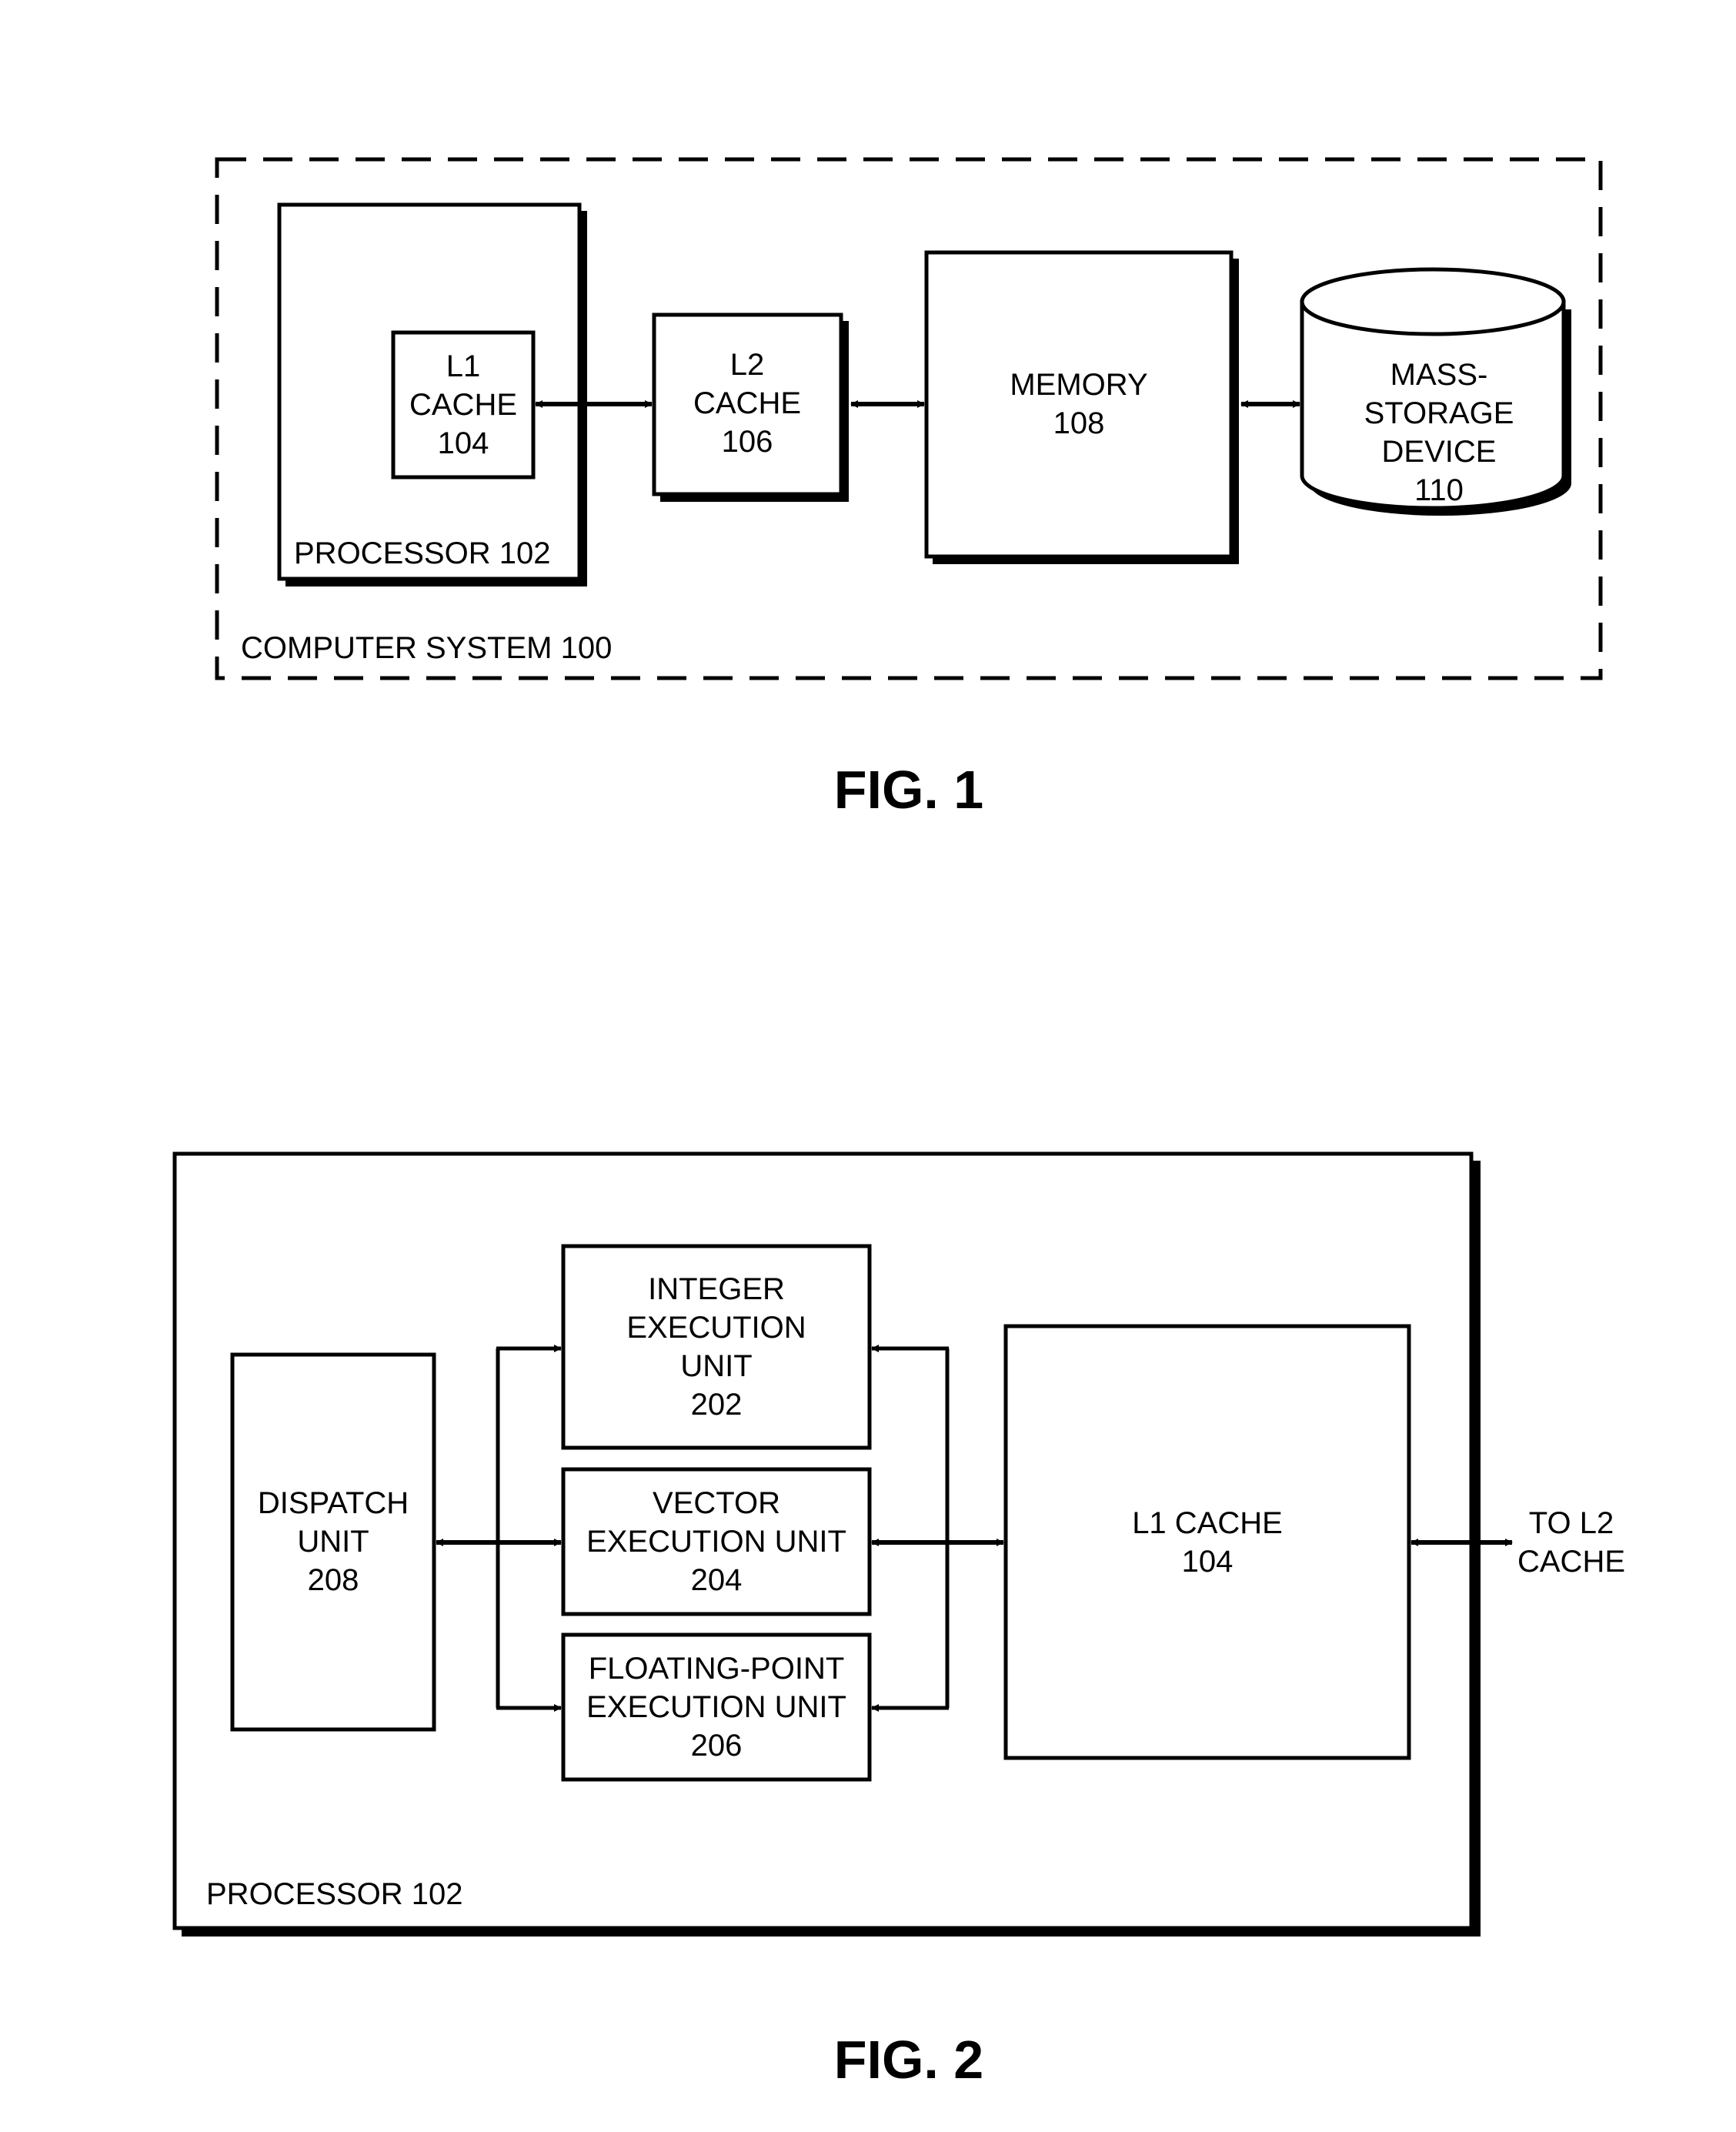 The width and height of the screenshot is (1736, 2132). I want to click on integer-line3: UNIT, so click(716, 1366).